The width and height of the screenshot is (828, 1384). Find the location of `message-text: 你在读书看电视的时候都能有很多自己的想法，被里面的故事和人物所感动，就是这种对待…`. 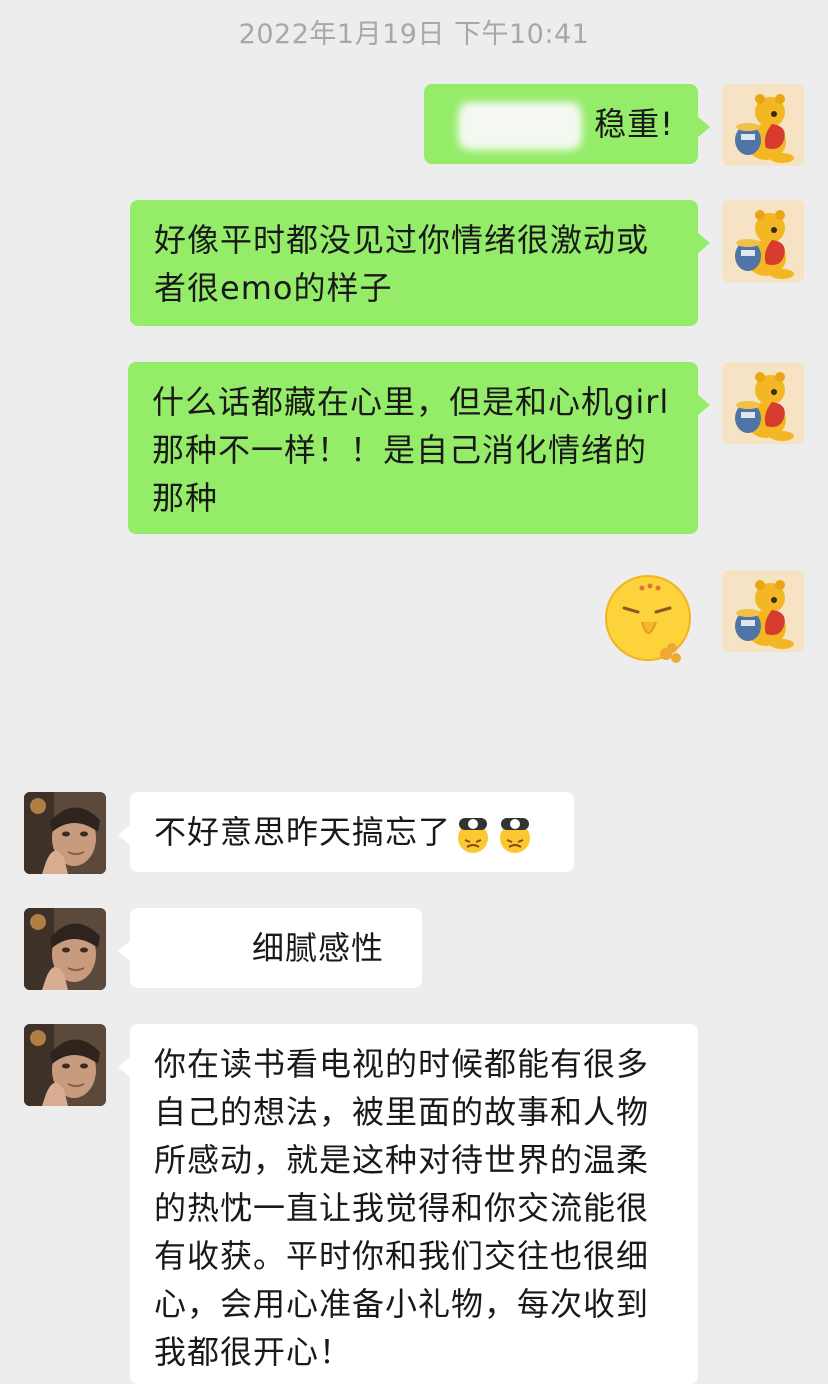

message-text: 你在读书看电视的时候都能有很多自己的想法，被里面的故事和人物所感动，就是这种对待… is located at coordinates (402, 1208).